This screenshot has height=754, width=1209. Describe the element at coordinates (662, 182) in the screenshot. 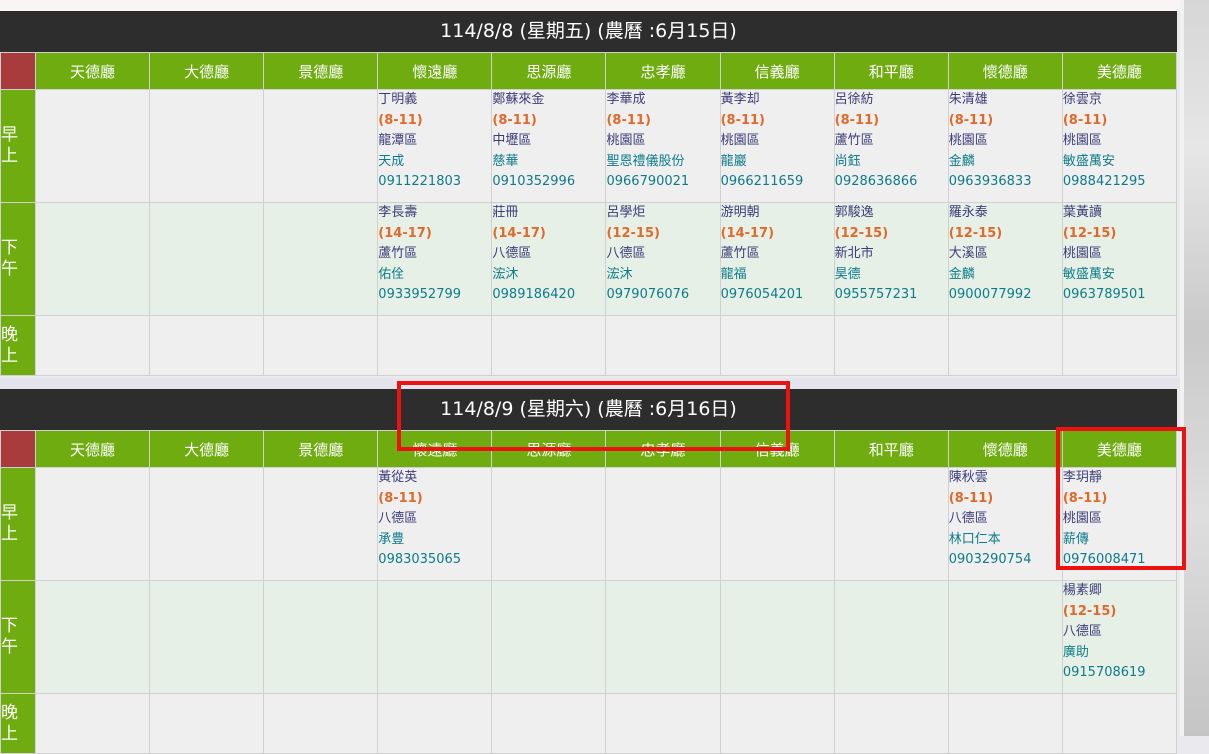

I see `contact-phone: 0966790021` at that location.